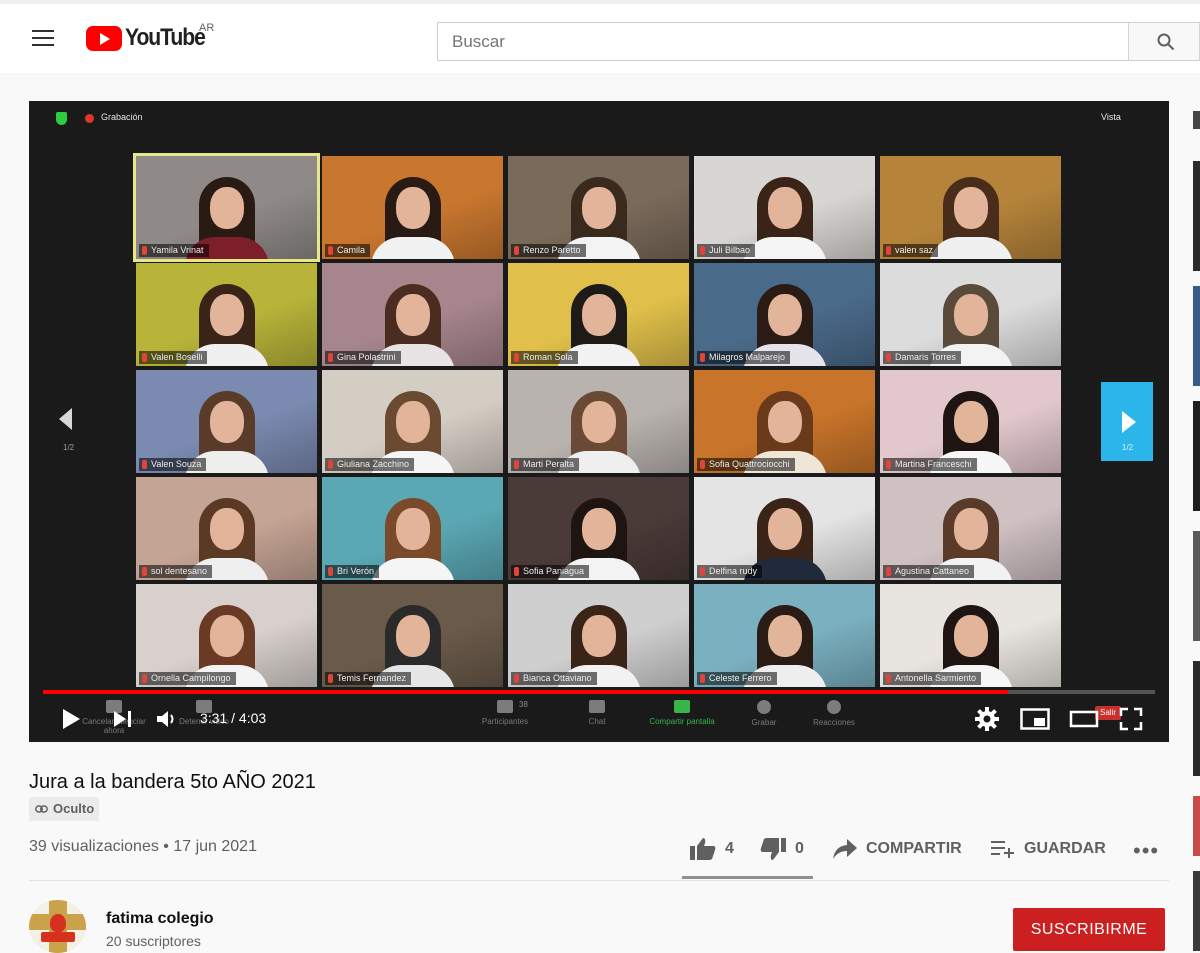  What do you see at coordinates (89, 118) in the screenshot?
I see `recording-icon` at bounding box center [89, 118].